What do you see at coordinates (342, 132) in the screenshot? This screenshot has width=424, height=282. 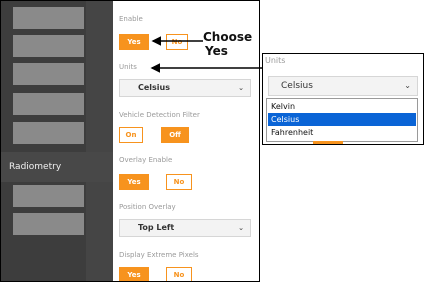 I see `units-option-fahrenheit: Fahrenheit` at bounding box center [342, 132].